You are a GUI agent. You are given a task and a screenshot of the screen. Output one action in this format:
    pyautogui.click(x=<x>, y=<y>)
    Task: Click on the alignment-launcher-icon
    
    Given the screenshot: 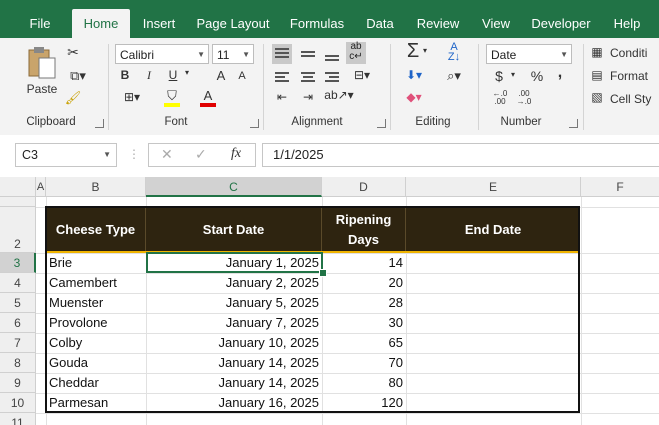 What is the action you would take?
    pyautogui.click(x=381, y=123)
    